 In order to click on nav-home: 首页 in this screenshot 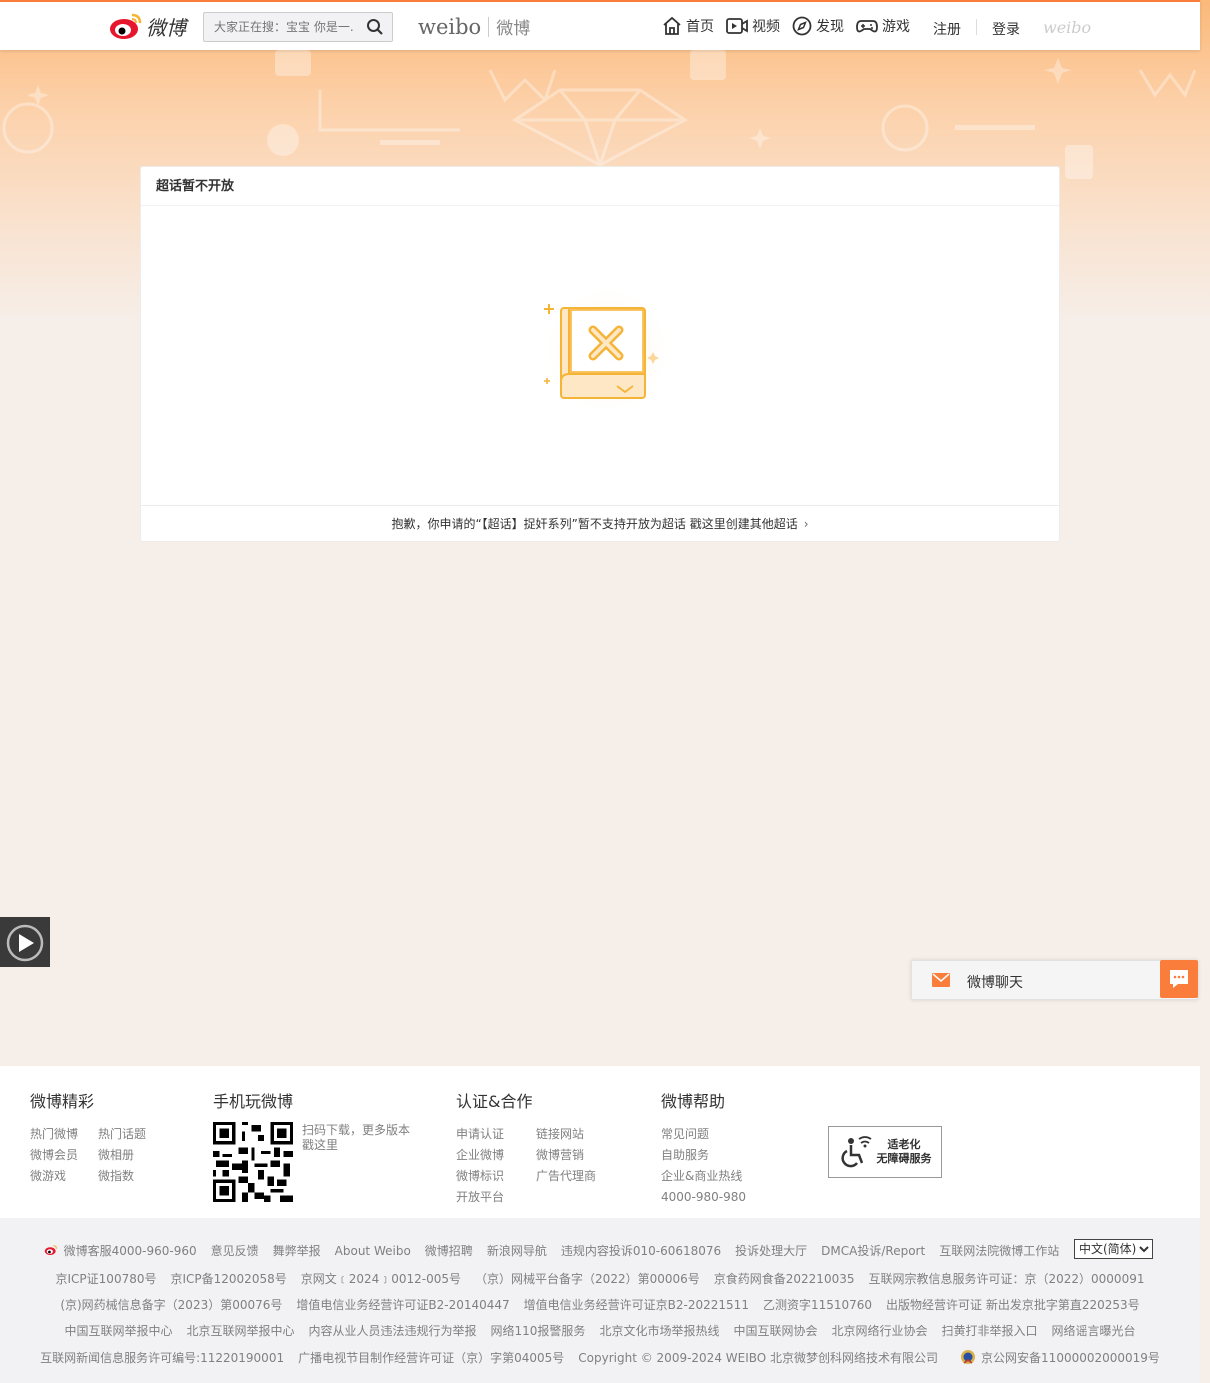, I will do `click(688, 26)`.